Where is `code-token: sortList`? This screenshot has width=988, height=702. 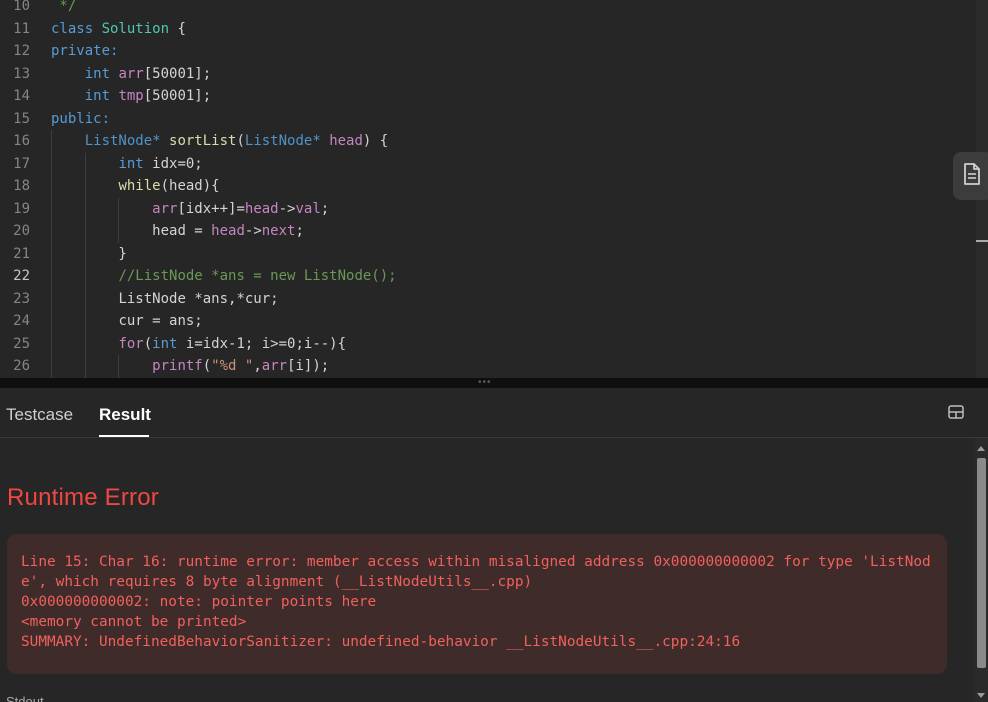
code-token: sortList is located at coordinates (203, 141).